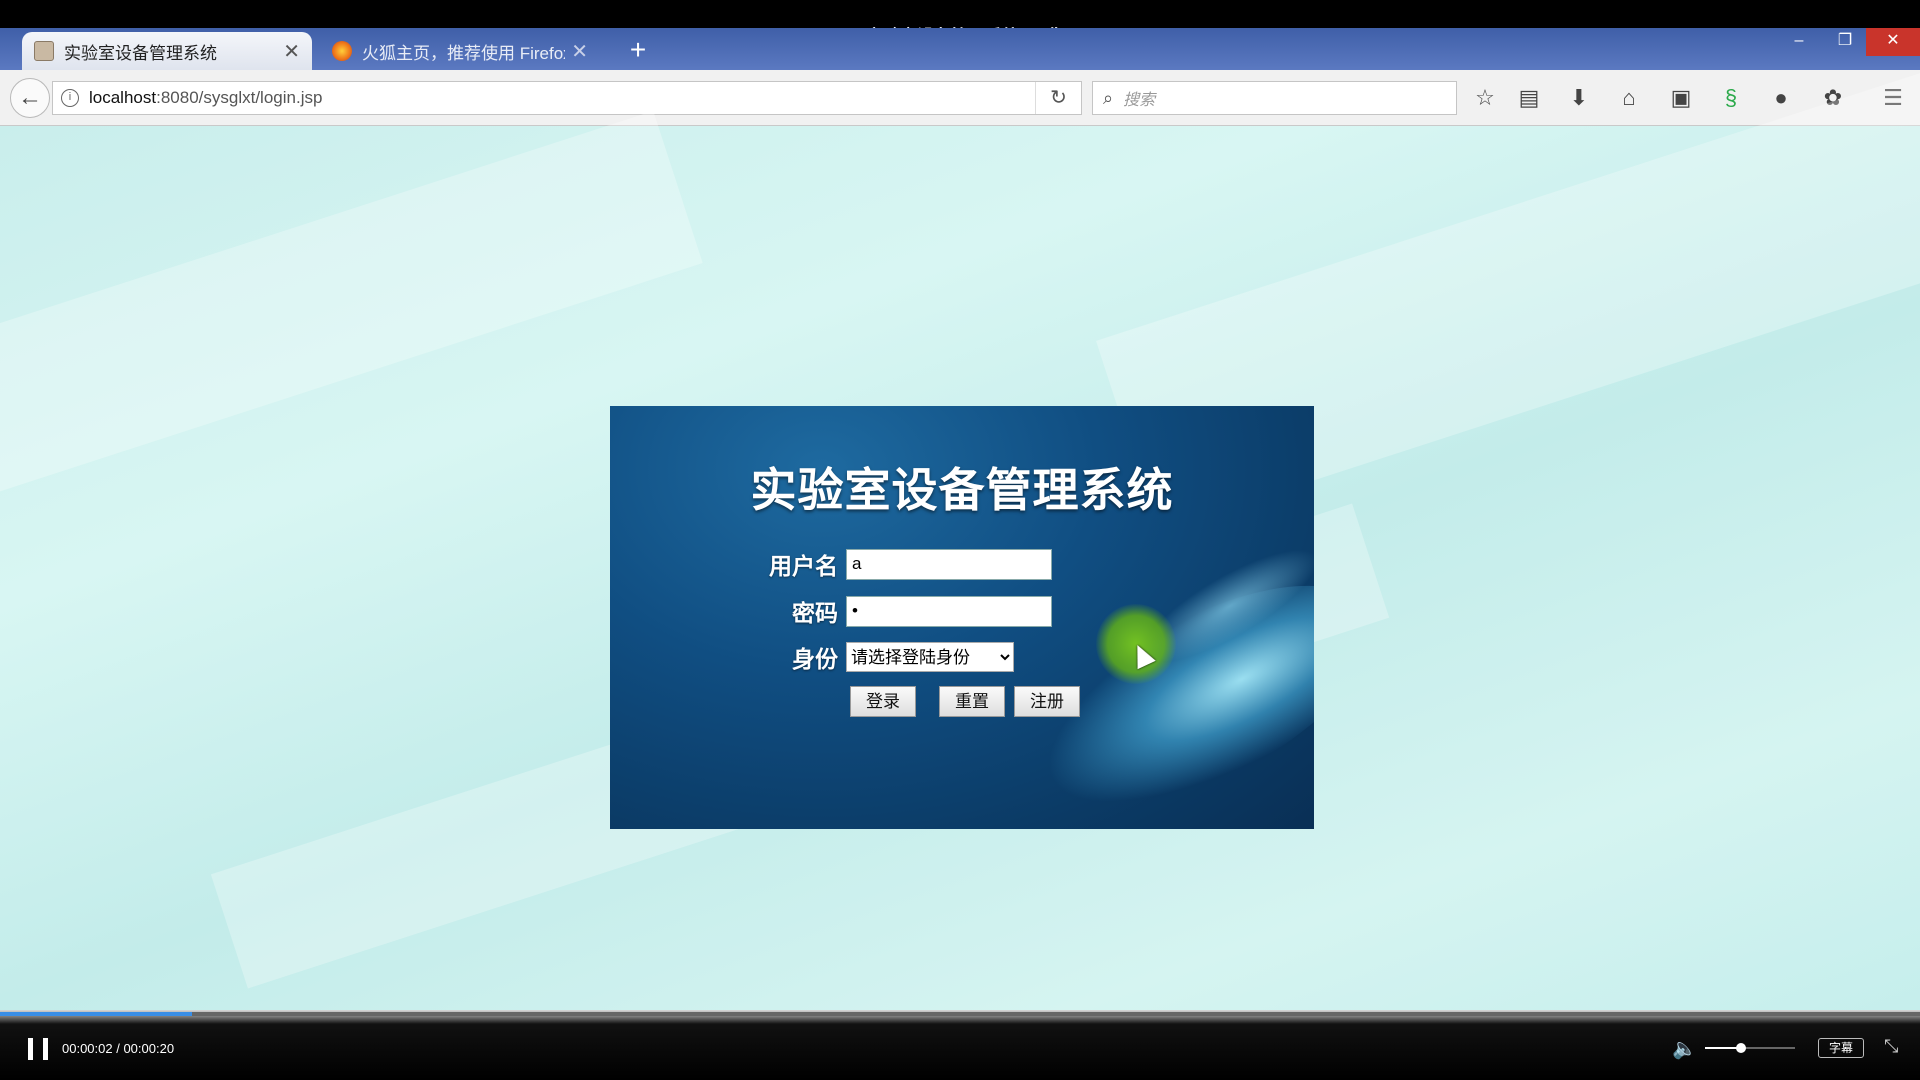 The width and height of the screenshot is (1920, 1080). What do you see at coordinates (118, 1048) in the screenshot?
I see `playback-time: 00:00:02 / 00:00:20` at bounding box center [118, 1048].